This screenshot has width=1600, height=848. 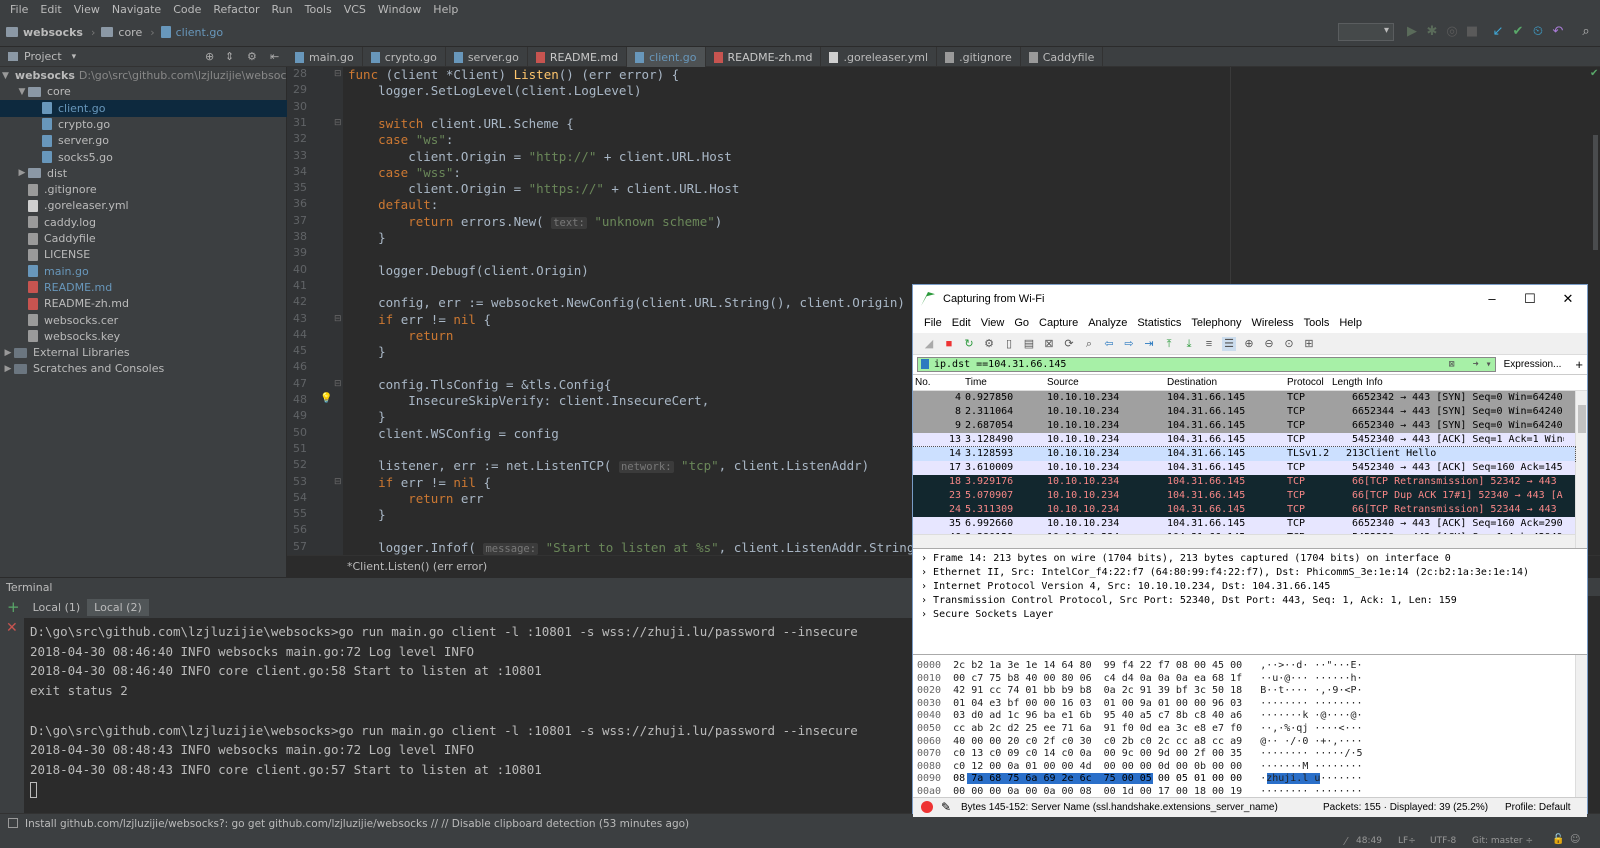 What do you see at coordinates (1582, 419) in the screenshot?
I see `scrollbar-thumb` at bounding box center [1582, 419].